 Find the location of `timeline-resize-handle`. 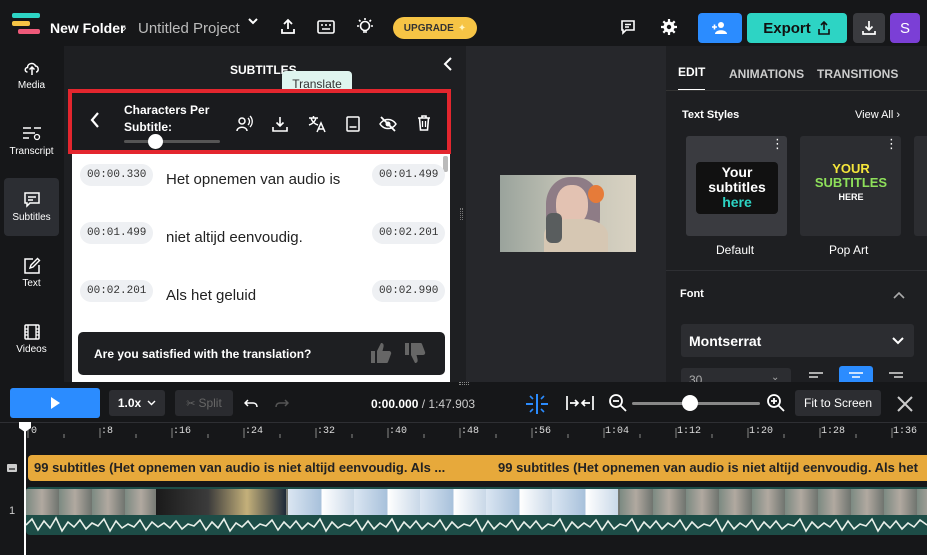

timeline-resize-handle is located at coordinates (464, 383).